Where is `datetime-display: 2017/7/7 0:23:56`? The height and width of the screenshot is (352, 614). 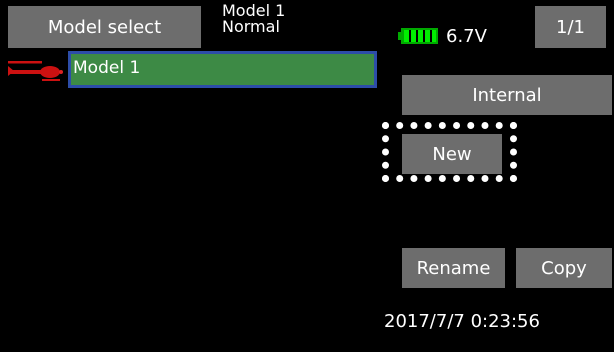 datetime-display: 2017/7/7 0:23:56 is located at coordinates (462, 321).